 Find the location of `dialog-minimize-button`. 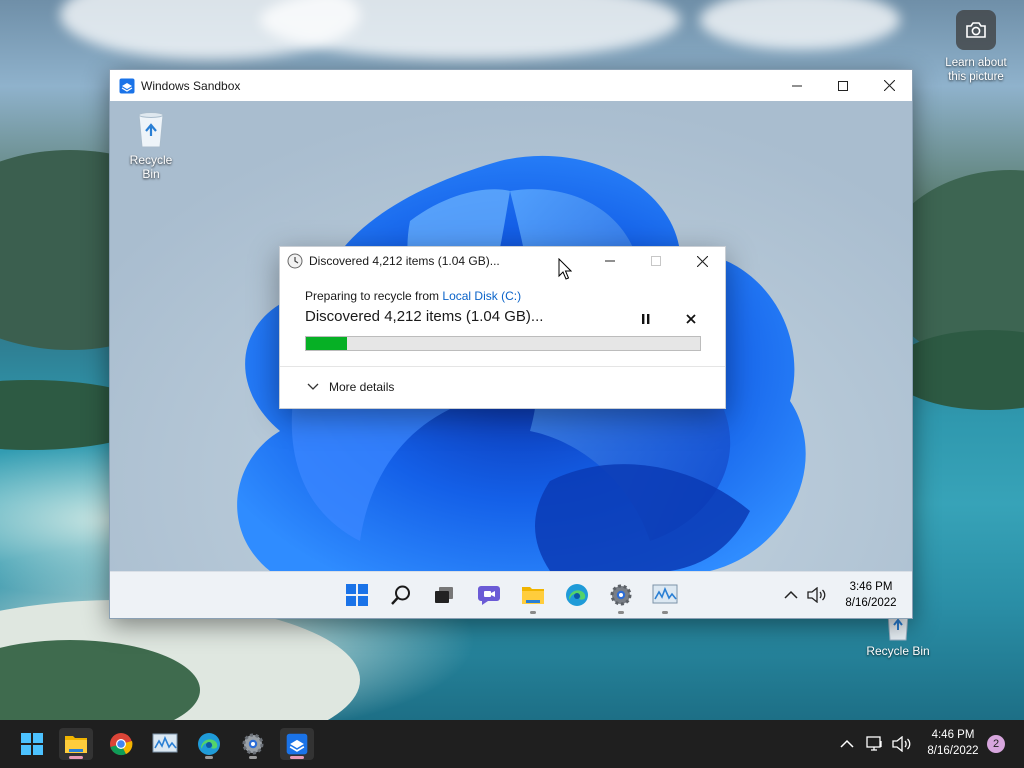

dialog-minimize-button is located at coordinates (610, 261).